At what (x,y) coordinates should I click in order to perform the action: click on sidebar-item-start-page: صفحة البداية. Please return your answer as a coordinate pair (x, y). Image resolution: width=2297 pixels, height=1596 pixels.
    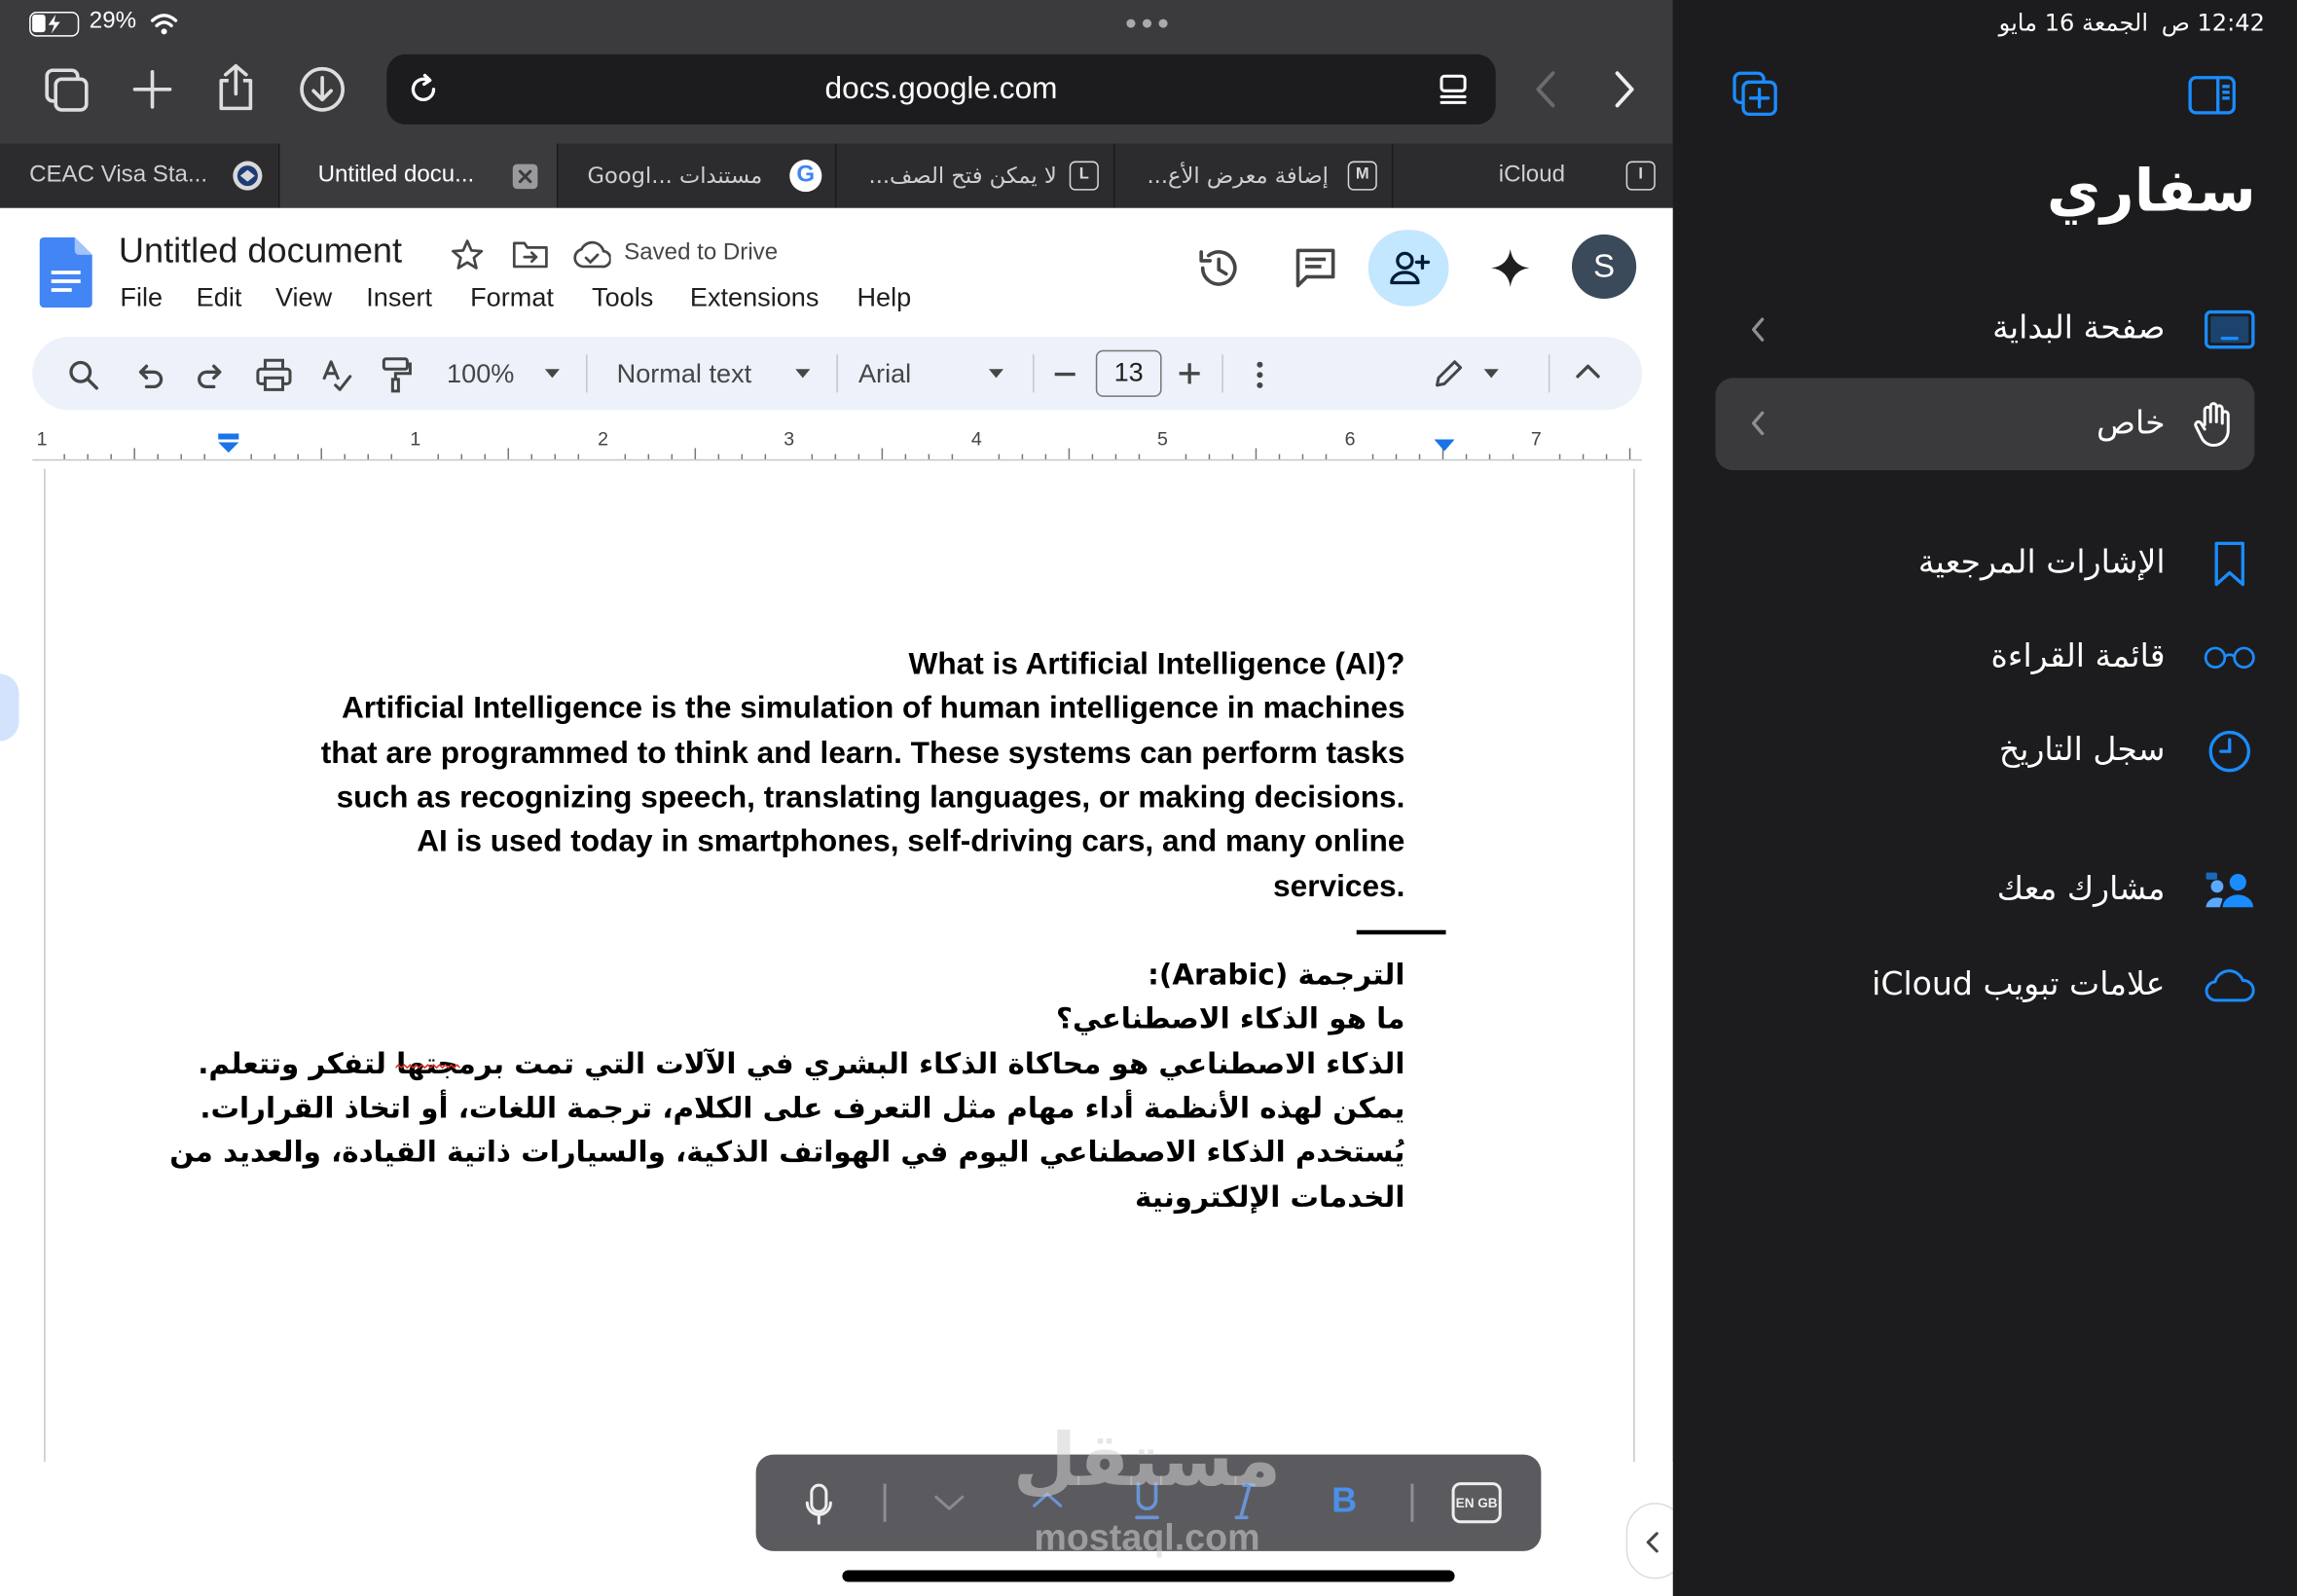
    Looking at the image, I should click on (1985, 330).